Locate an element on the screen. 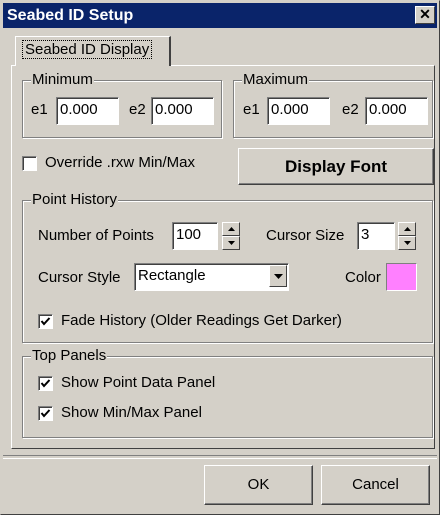 This screenshot has width=440, height=515. footer-separator is located at coordinates (220, 457).